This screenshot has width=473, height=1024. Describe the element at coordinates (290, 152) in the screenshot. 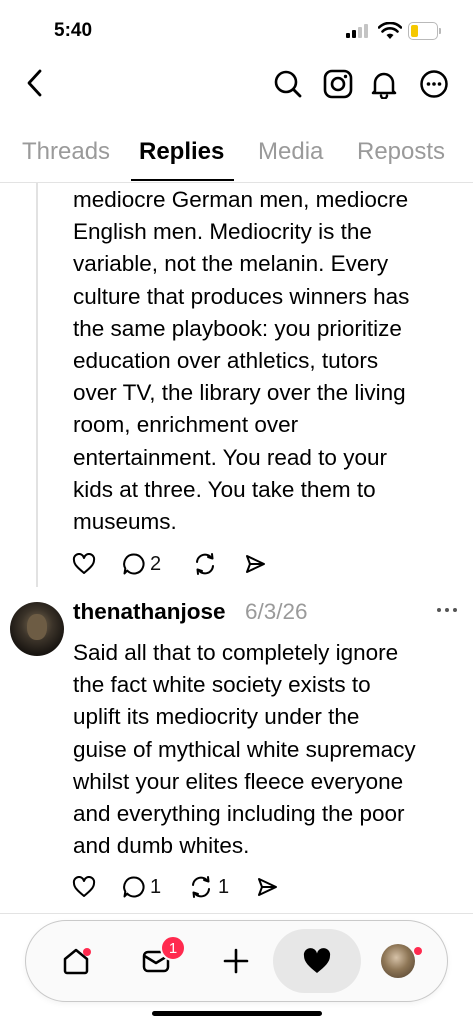

I see `tab-media: Media` at that location.